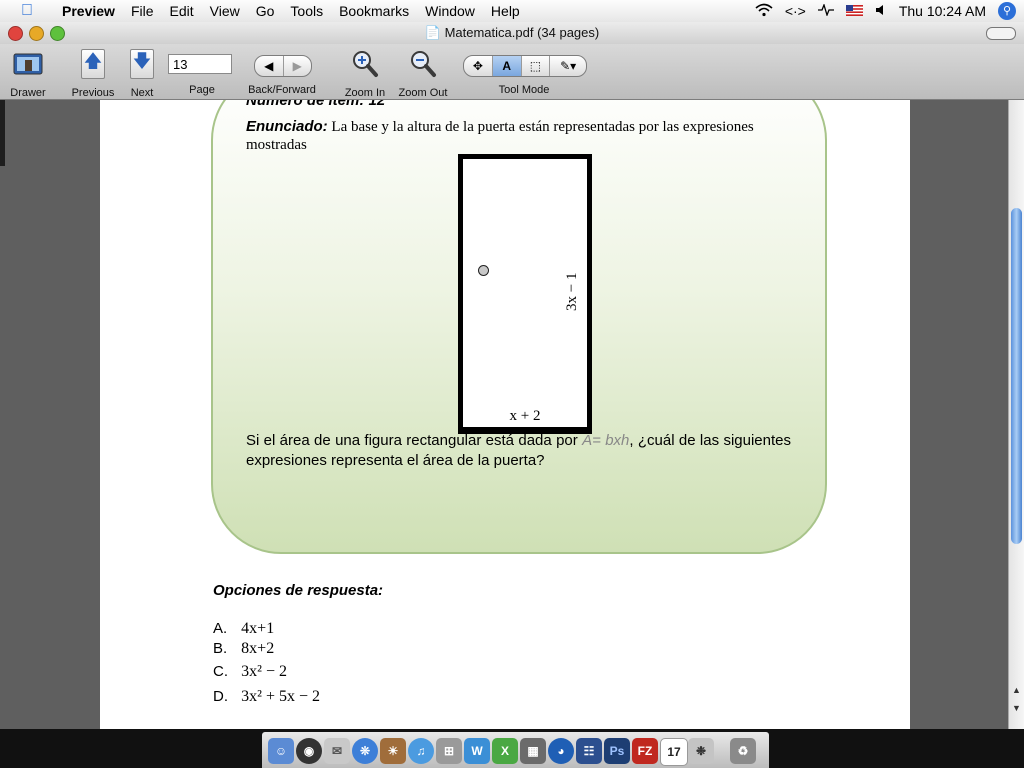 This screenshot has width=1024, height=768. I want to click on forward-arrow-icon: ▶, so click(298, 66).